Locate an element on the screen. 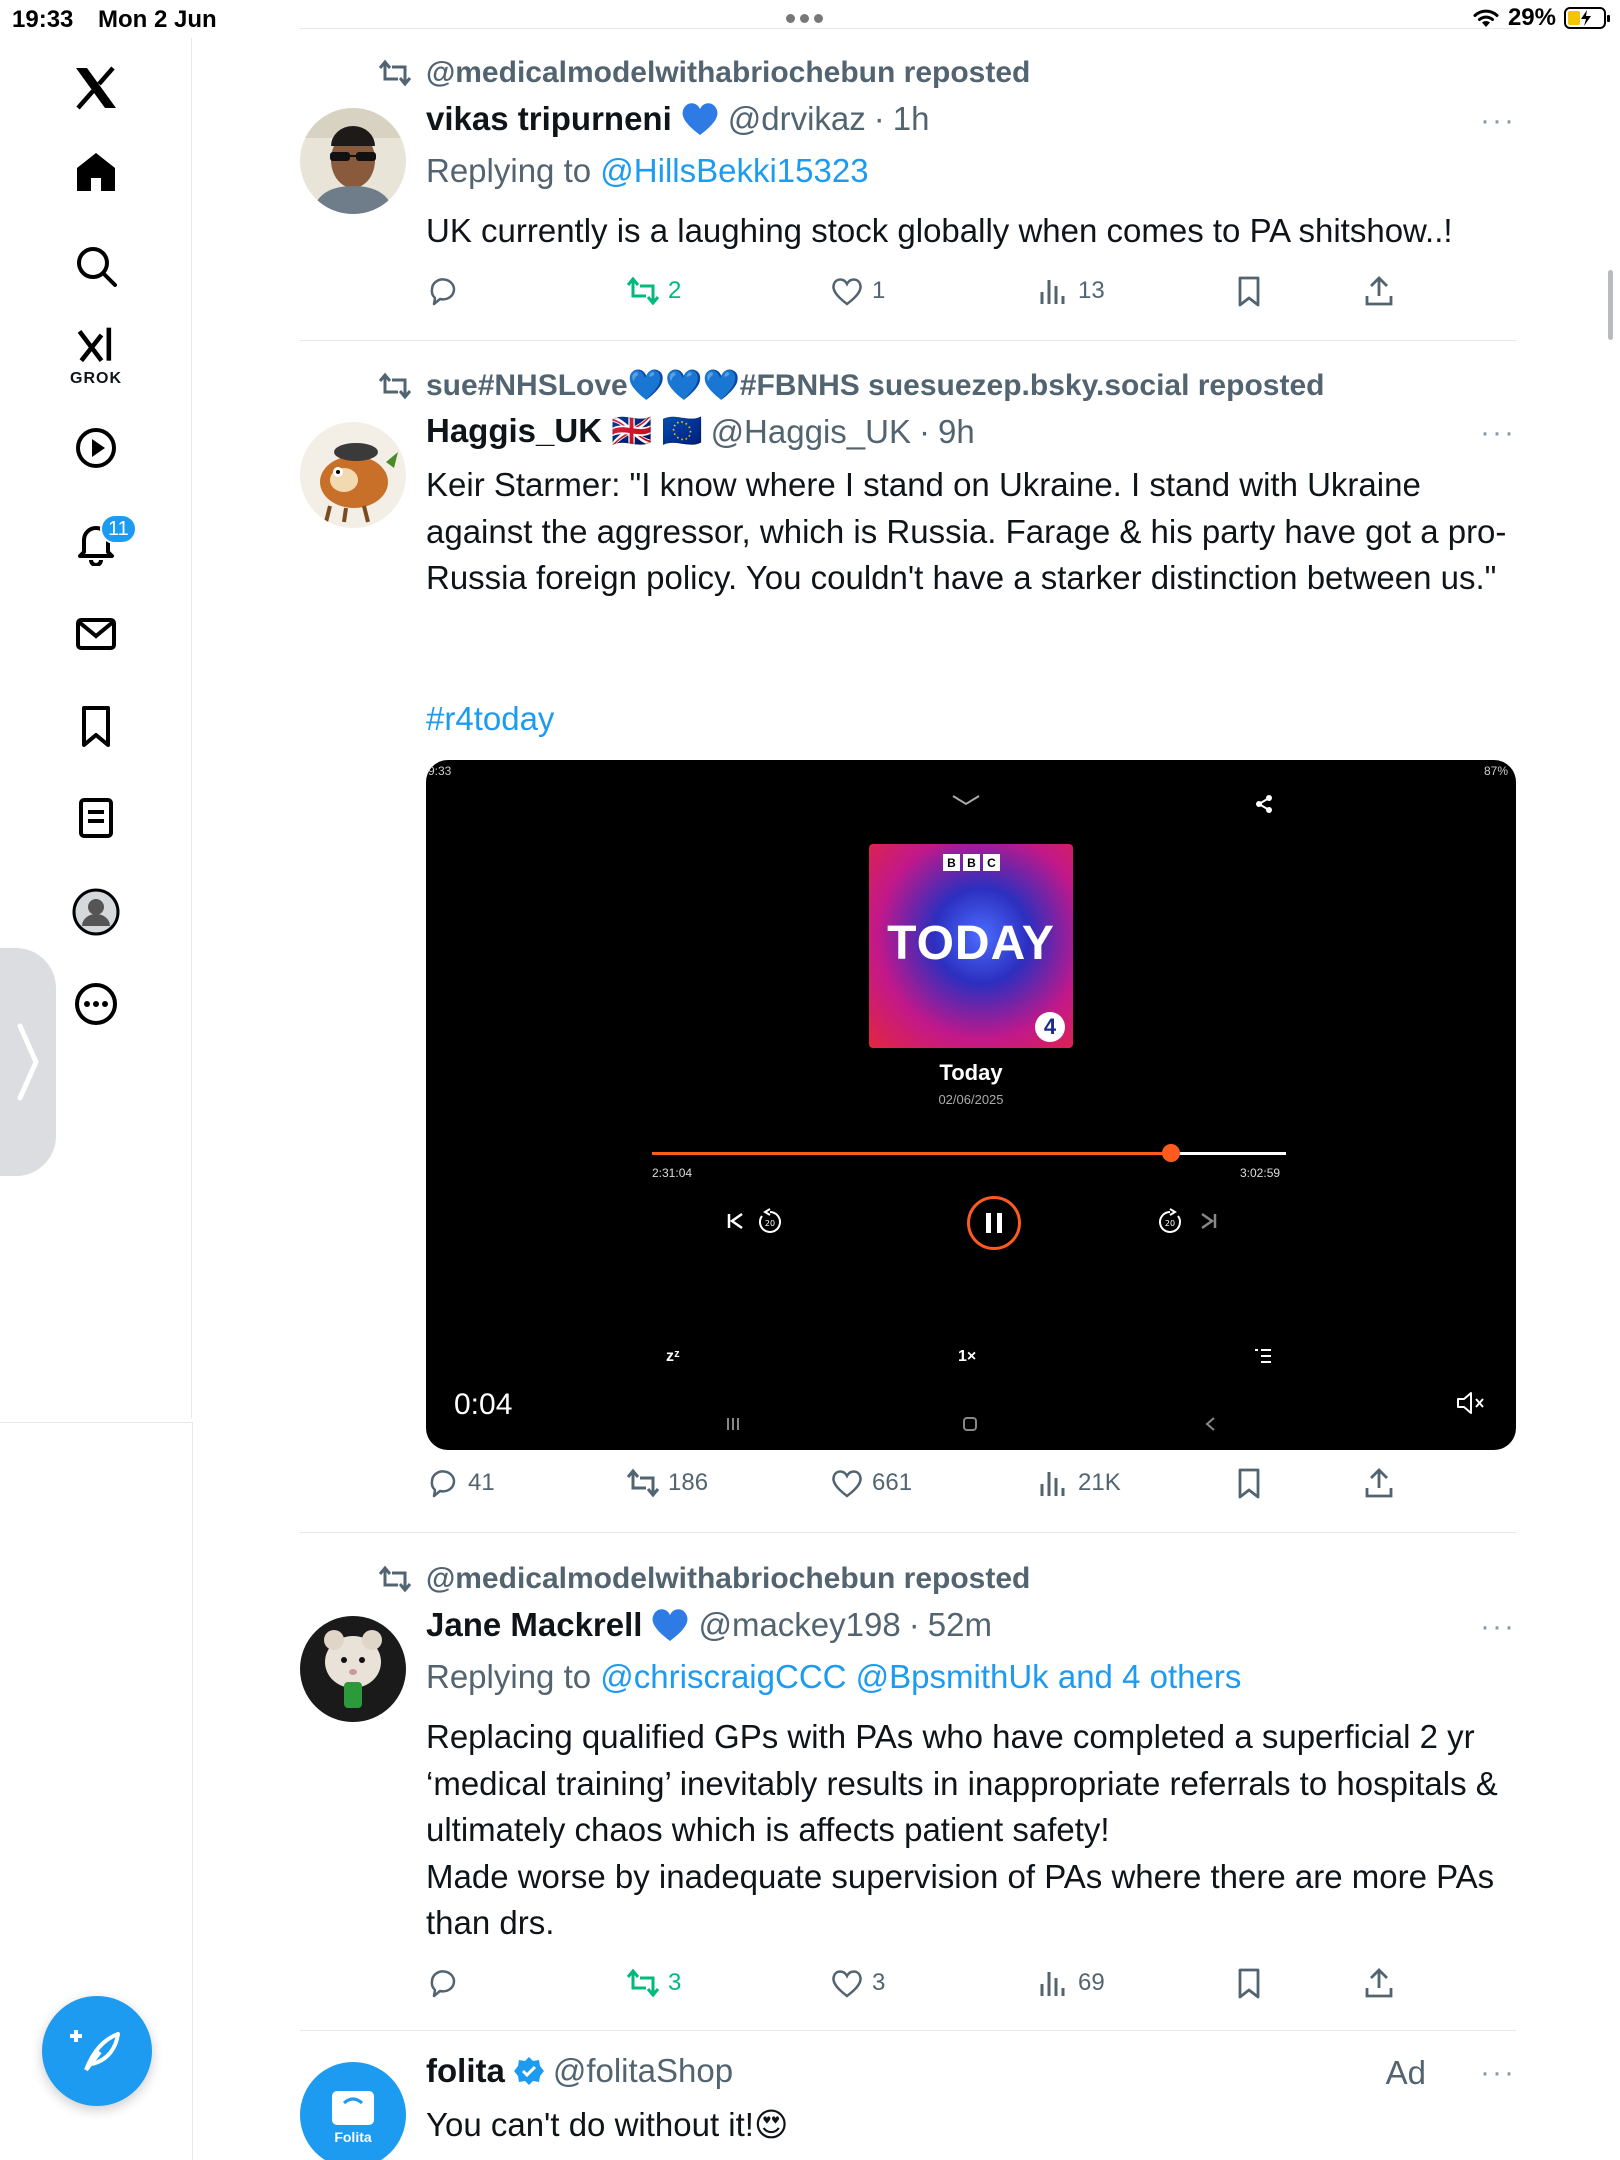 The image size is (1620, 2160). skip-previous-icon is located at coordinates (736, 1221).